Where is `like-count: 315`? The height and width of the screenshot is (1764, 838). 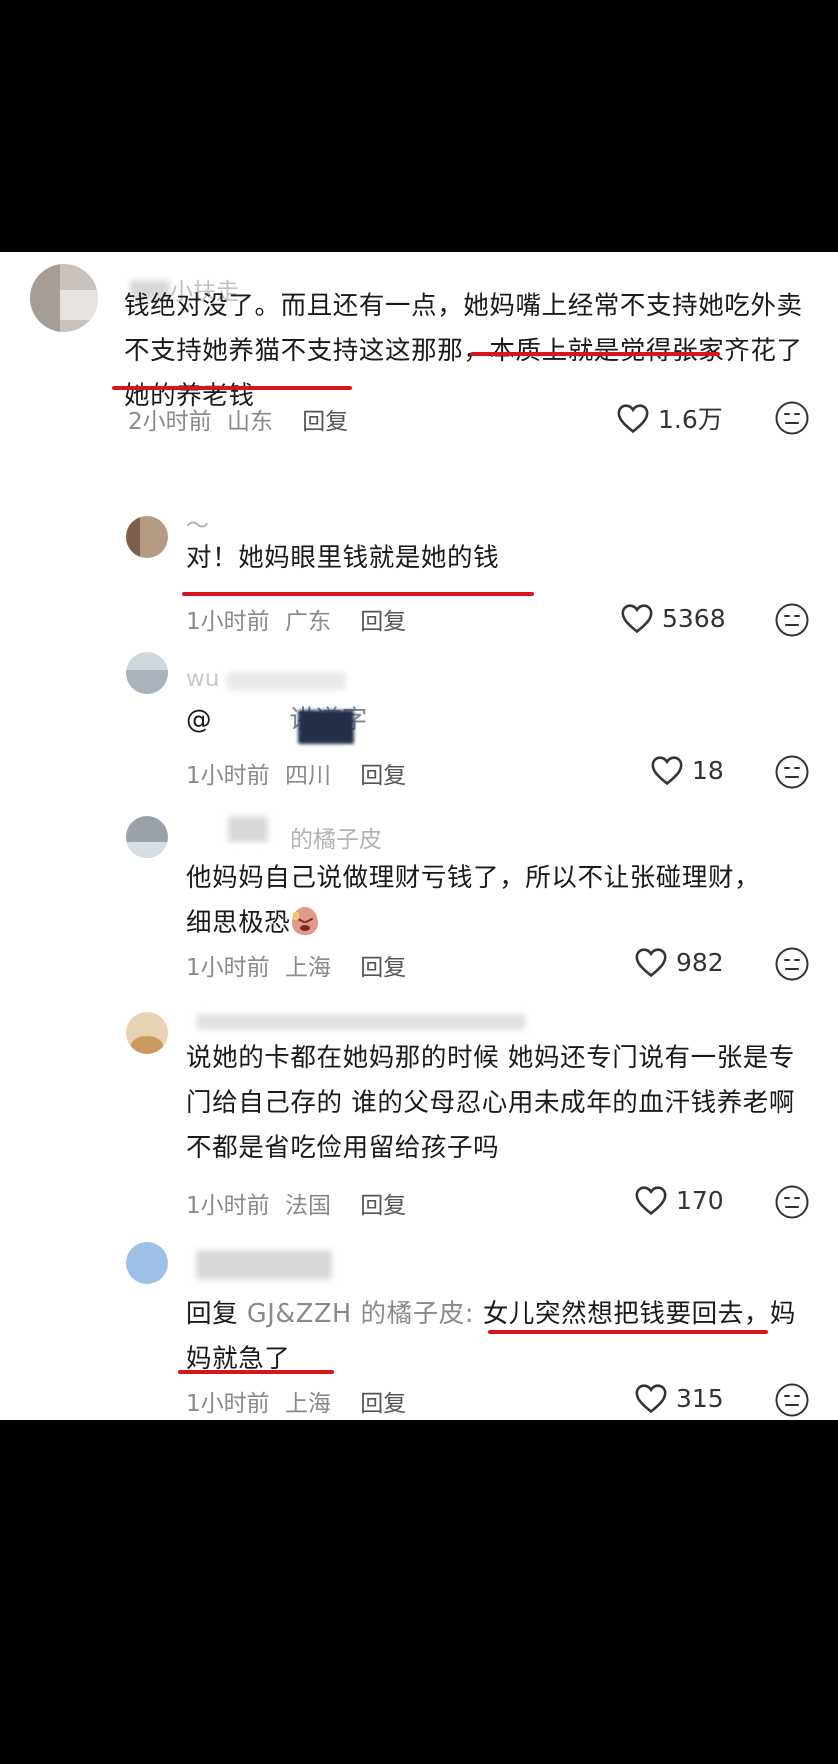 like-count: 315 is located at coordinates (700, 1398).